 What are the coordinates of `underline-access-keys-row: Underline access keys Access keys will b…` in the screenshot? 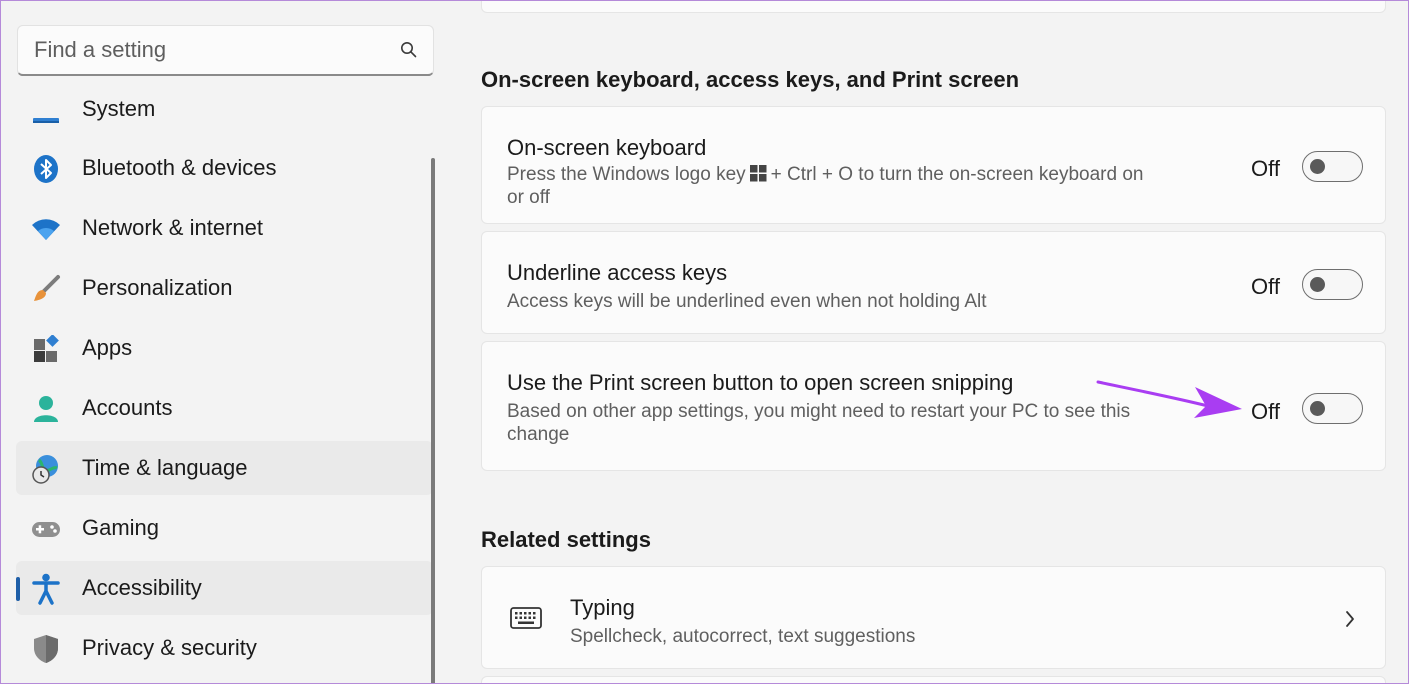 It's located at (933, 282).